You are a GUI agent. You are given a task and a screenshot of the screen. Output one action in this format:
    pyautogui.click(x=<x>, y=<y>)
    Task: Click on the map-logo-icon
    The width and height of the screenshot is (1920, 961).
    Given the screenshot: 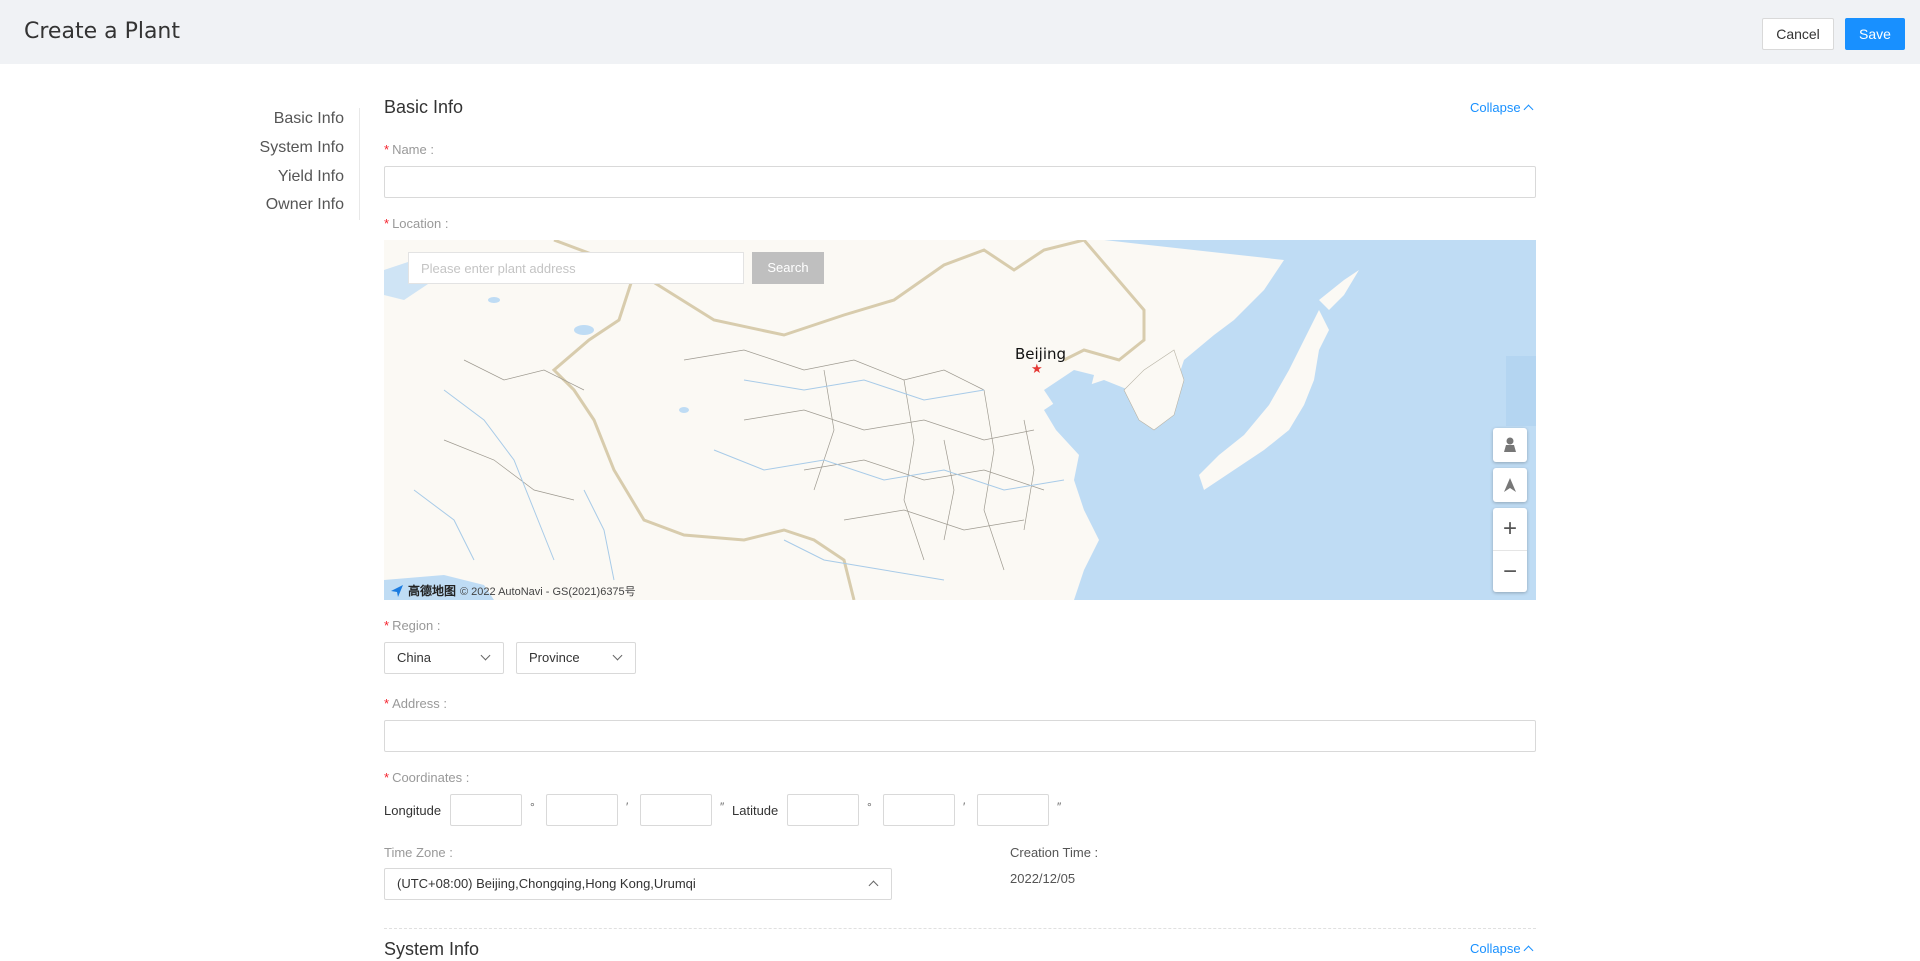 What is the action you would take?
    pyautogui.click(x=397, y=590)
    